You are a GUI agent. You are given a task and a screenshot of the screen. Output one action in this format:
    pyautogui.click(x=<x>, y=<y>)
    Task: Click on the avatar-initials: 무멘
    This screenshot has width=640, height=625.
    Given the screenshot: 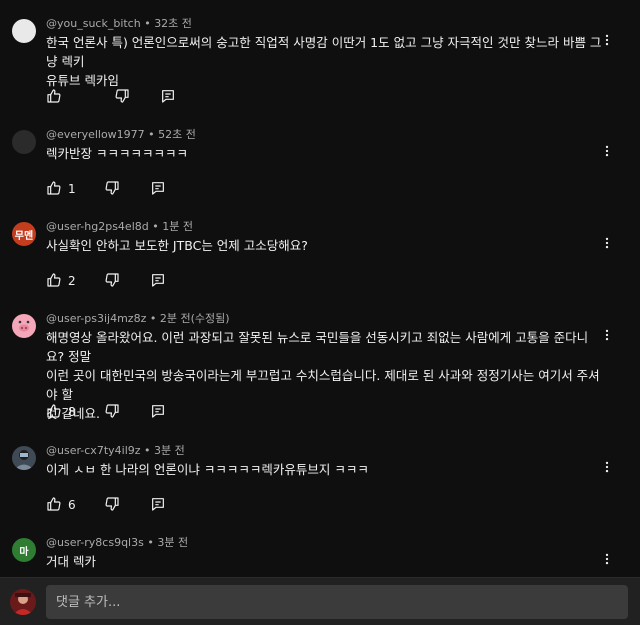 What is the action you would take?
    pyautogui.click(x=24, y=236)
    